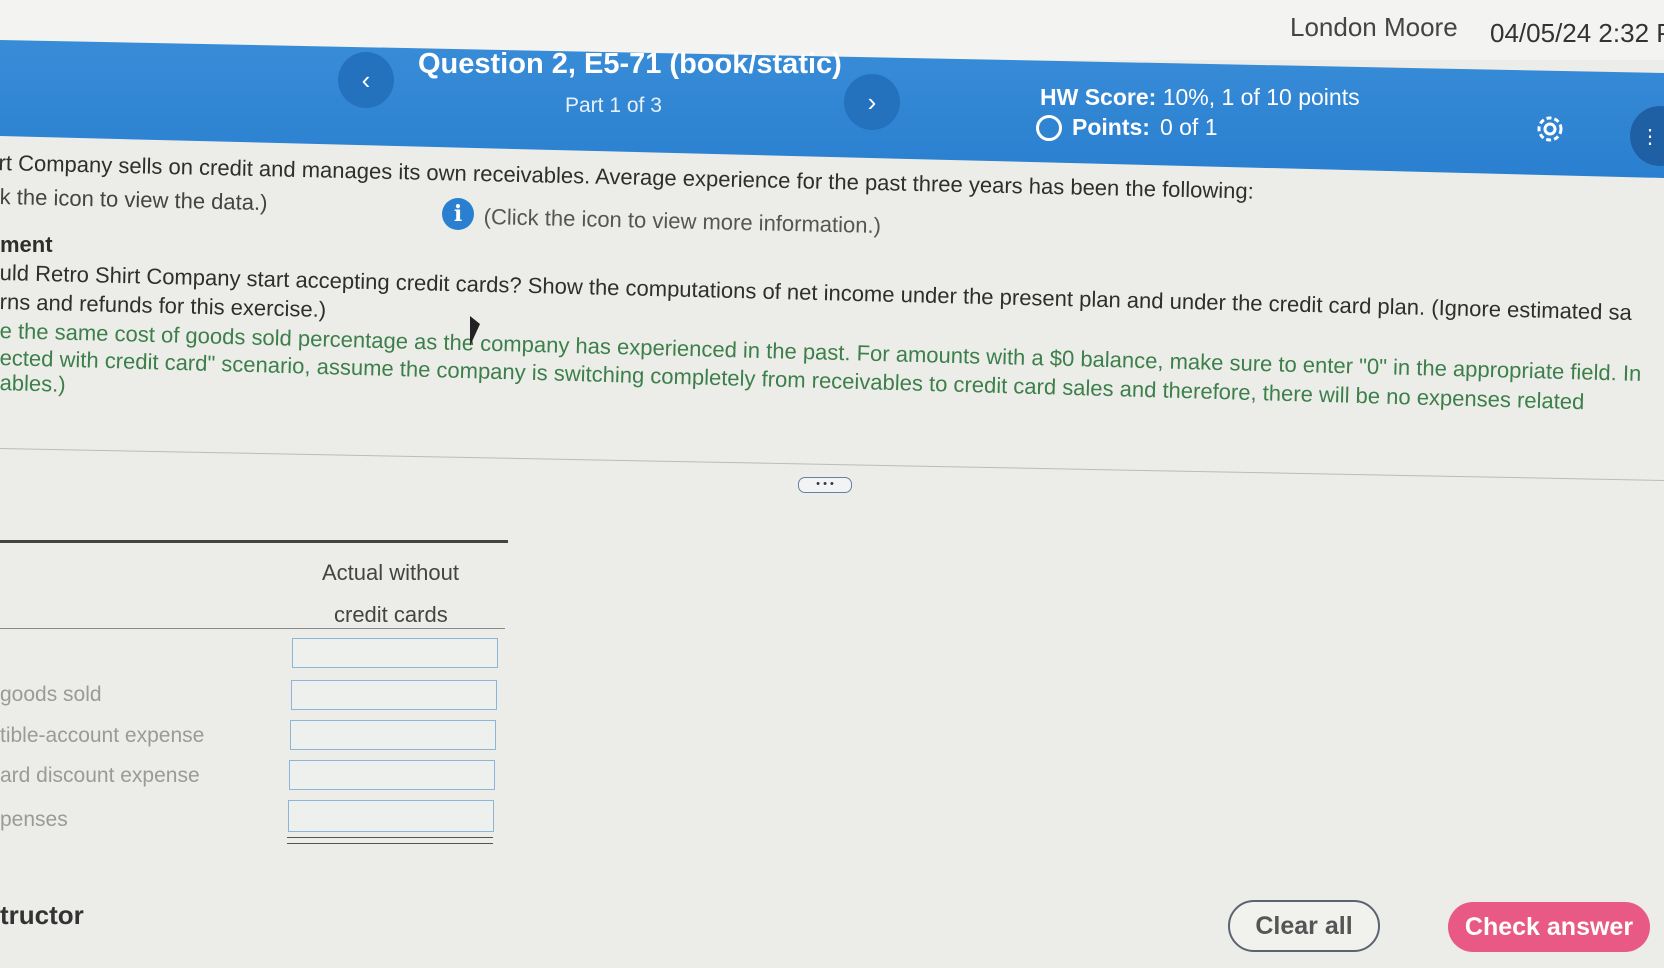 The height and width of the screenshot is (968, 1664). Describe the element at coordinates (390, 572) in the screenshot. I see `column-header: Actual without` at that location.